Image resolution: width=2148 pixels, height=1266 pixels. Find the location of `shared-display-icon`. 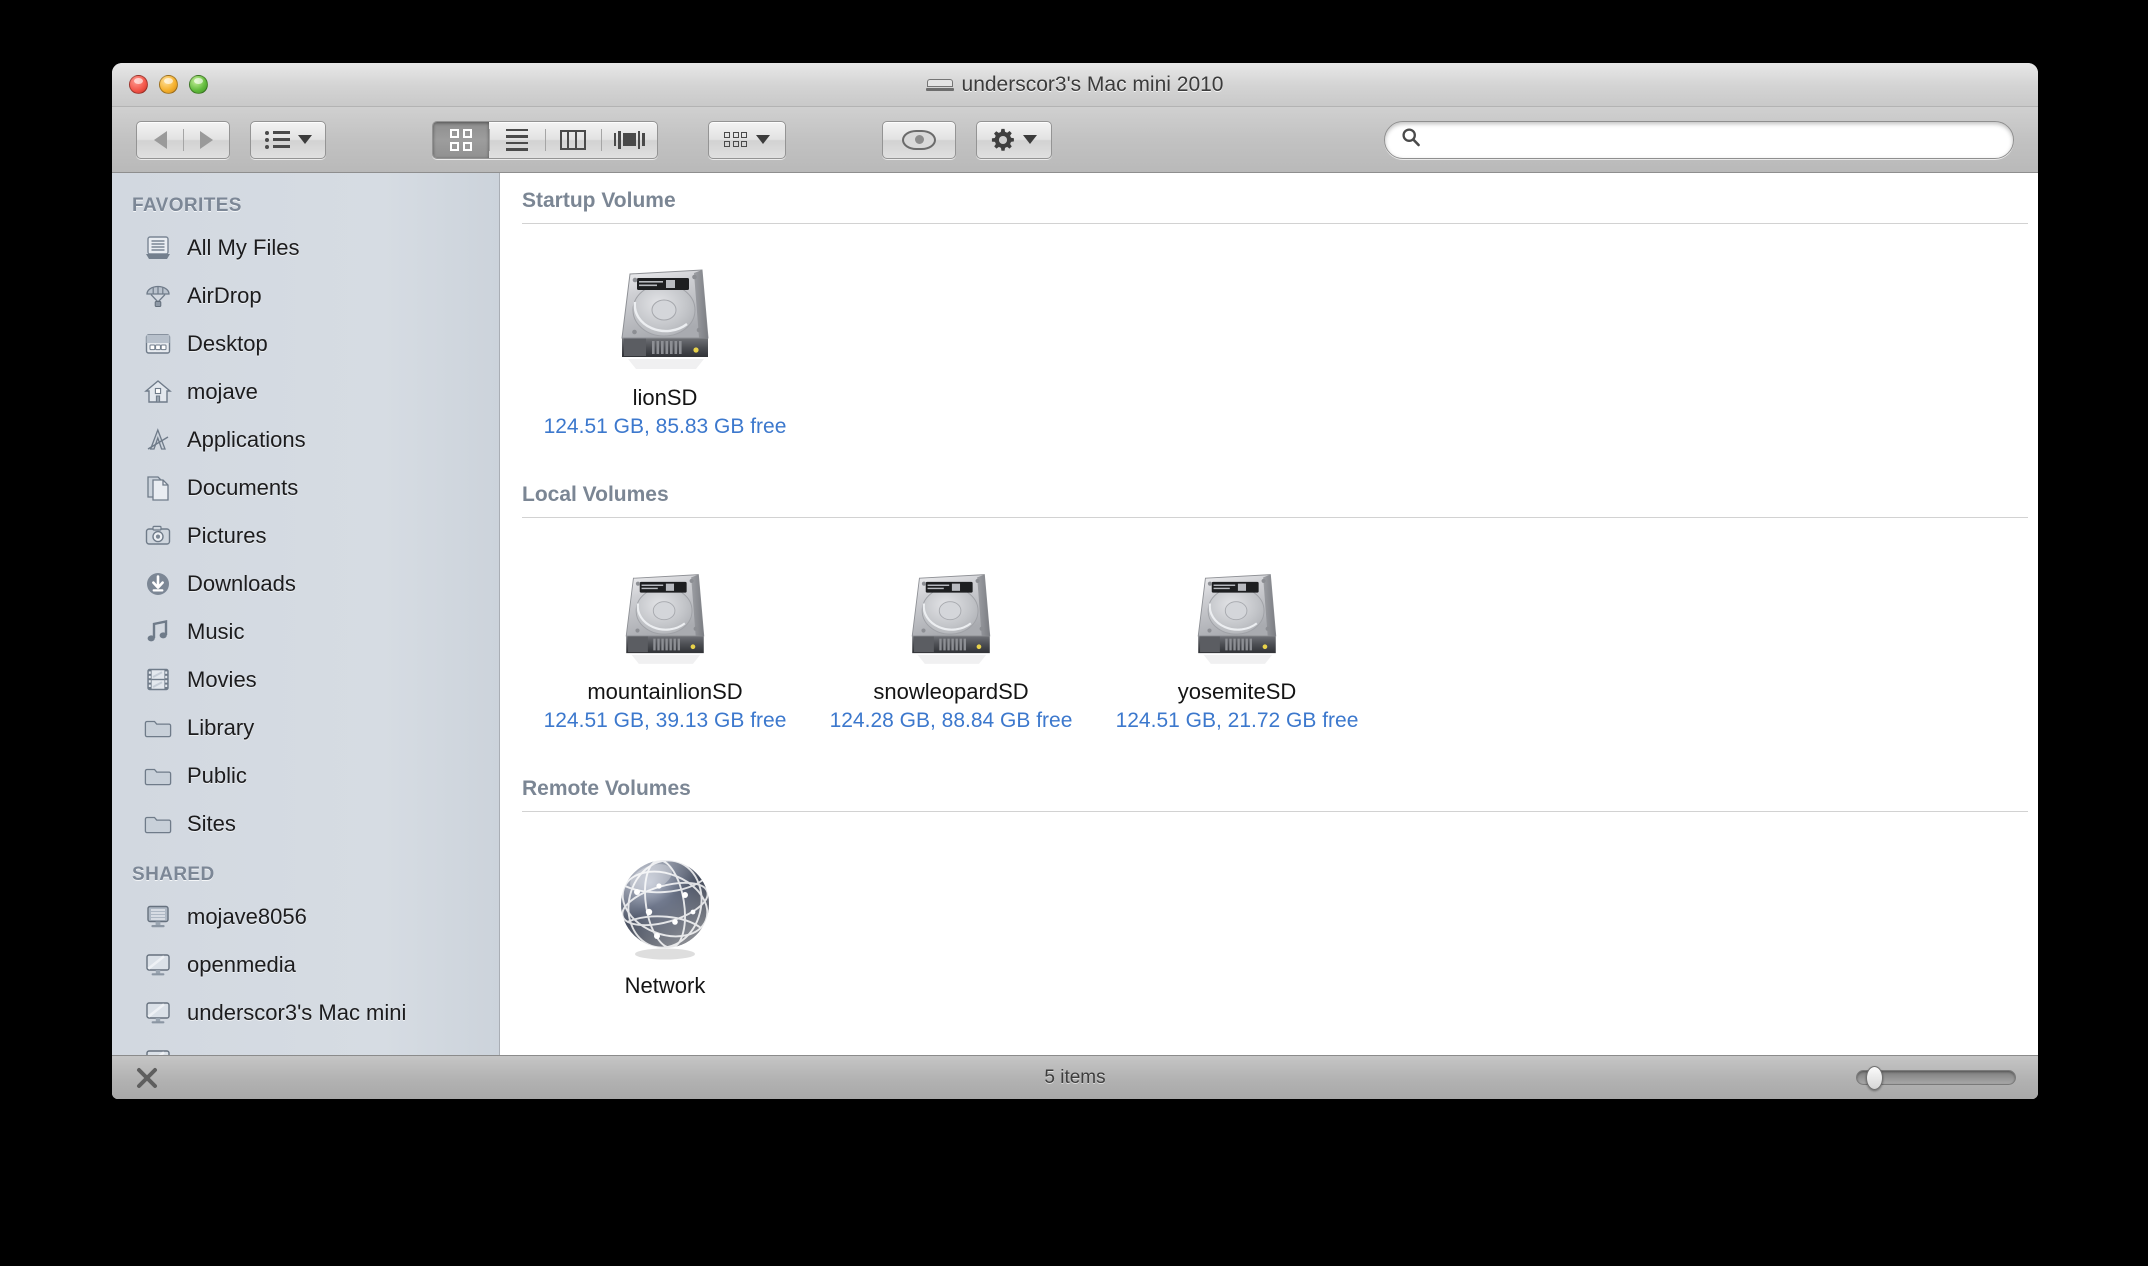

shared-display-icon is located at coordinates (158, 965).